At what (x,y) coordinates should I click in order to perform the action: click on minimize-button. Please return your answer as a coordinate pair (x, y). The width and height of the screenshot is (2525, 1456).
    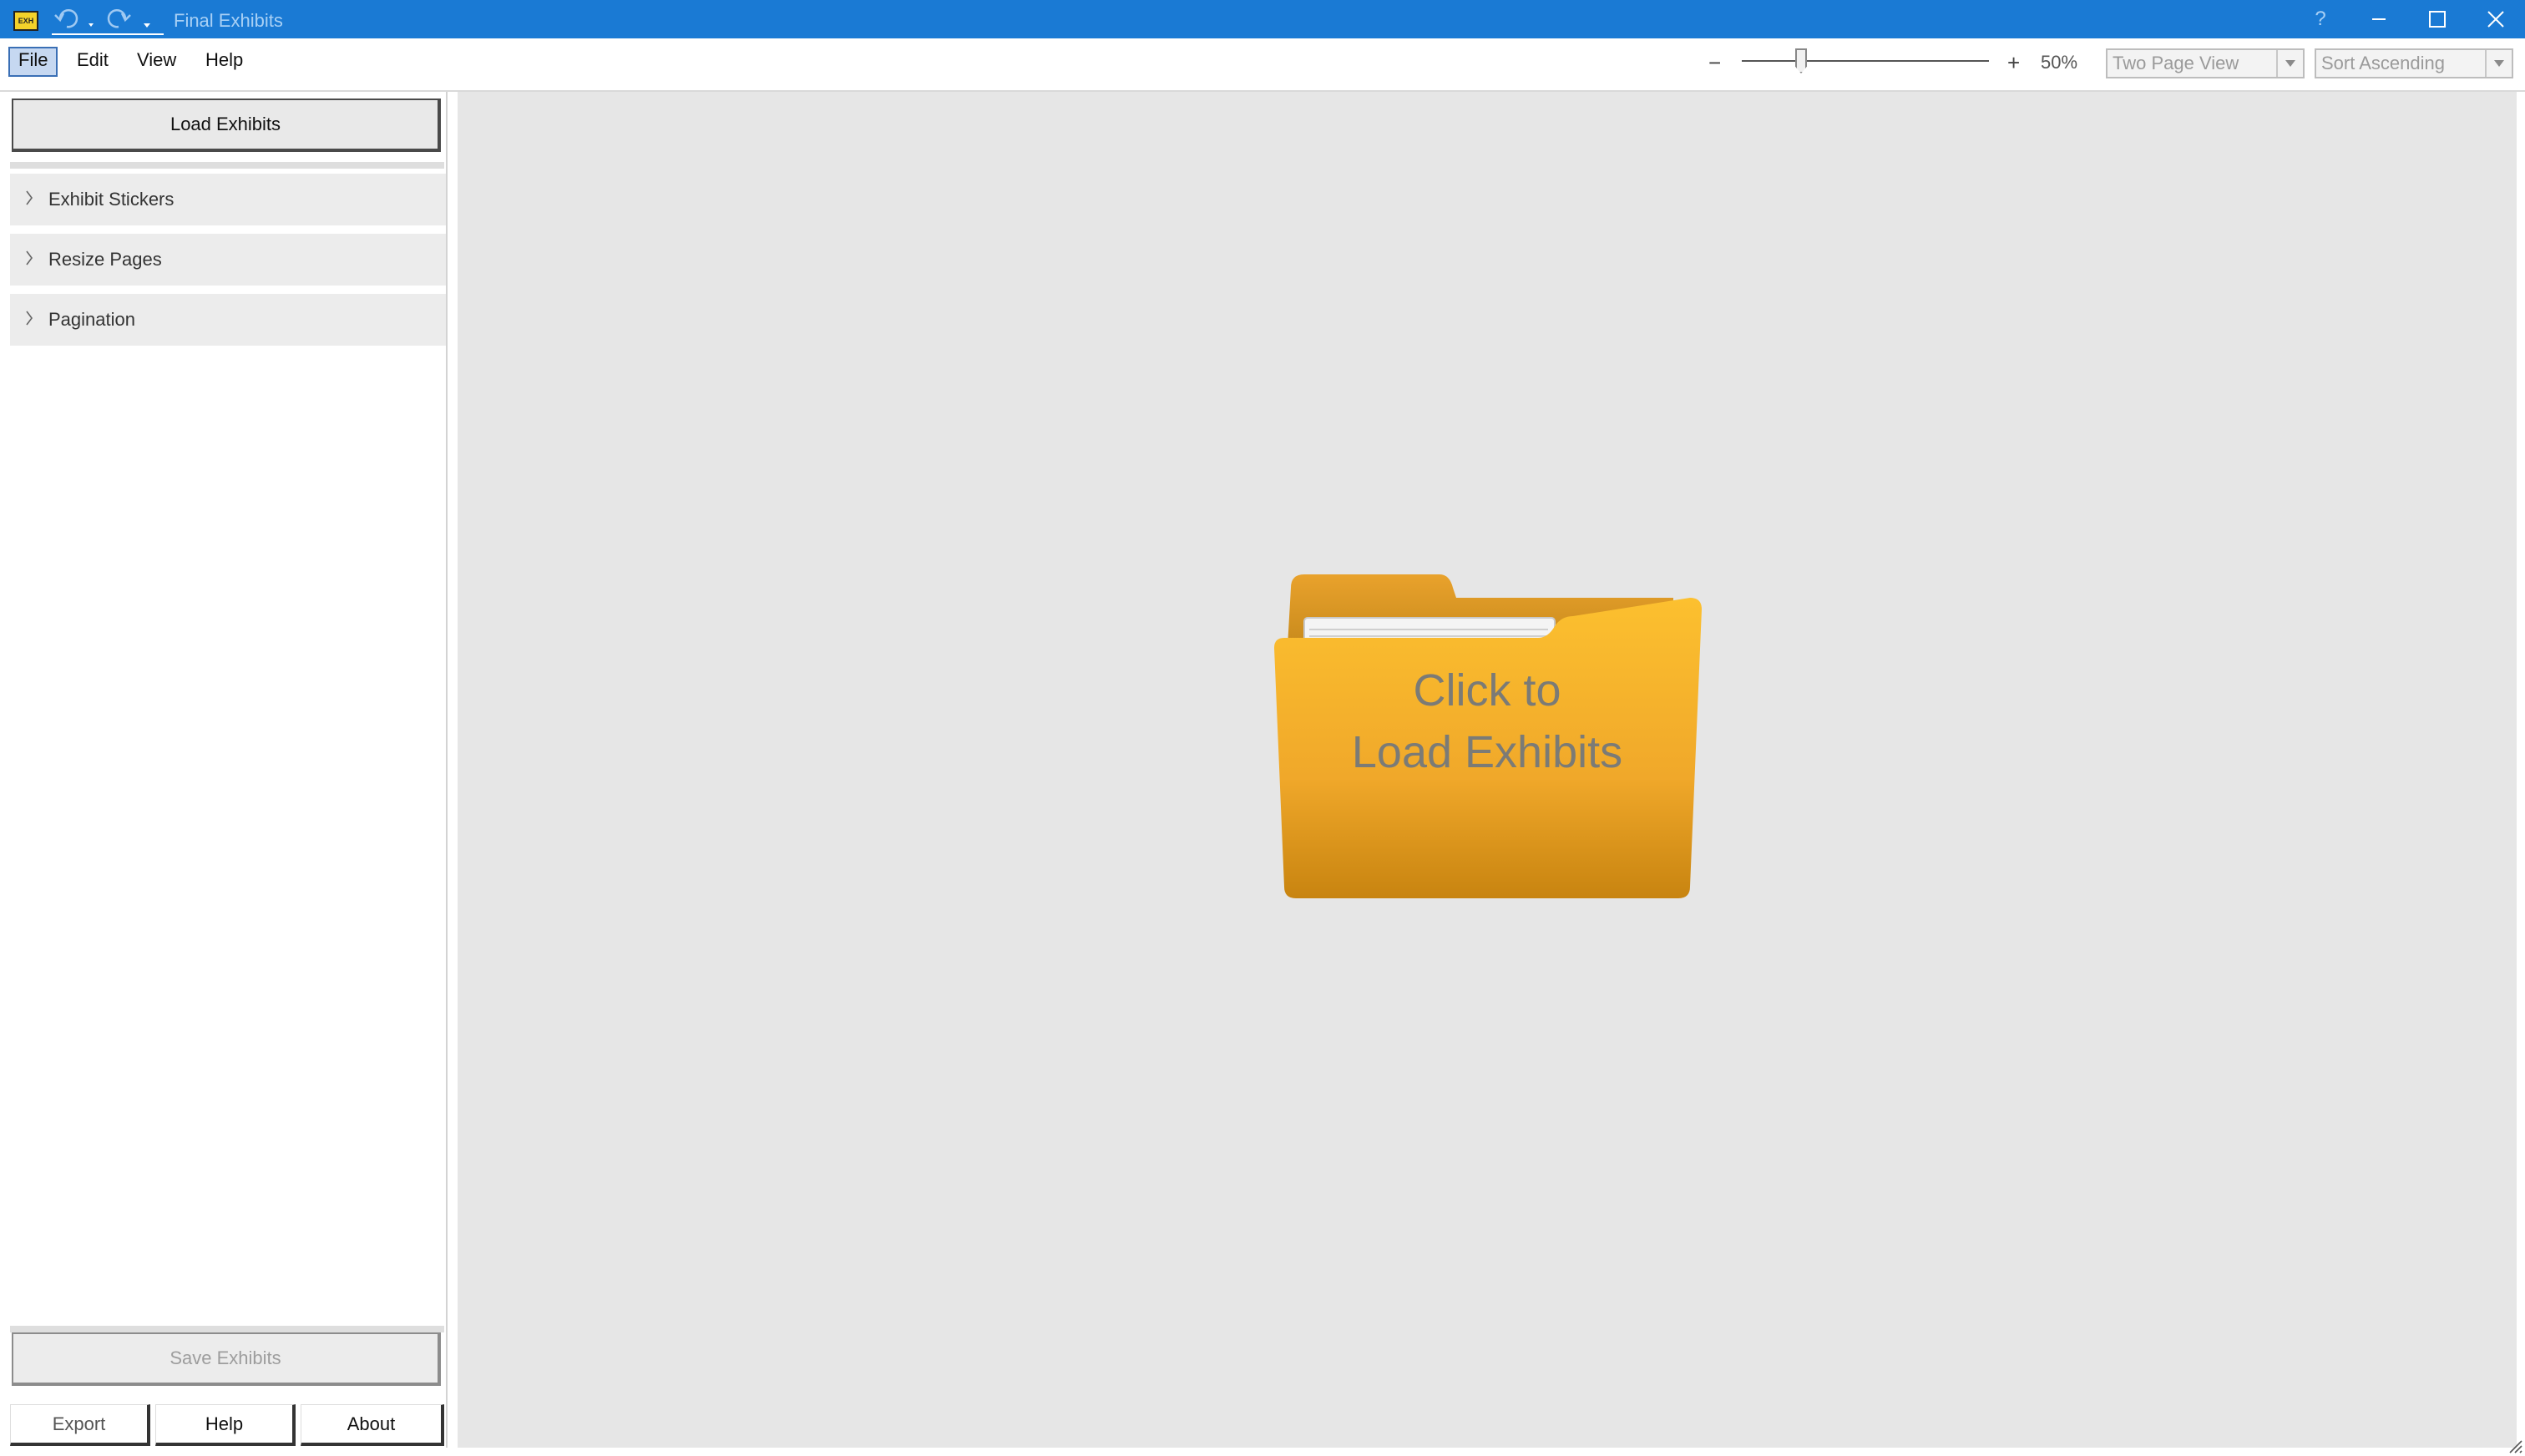
    Looking at the image, I should click on (2379, 19).